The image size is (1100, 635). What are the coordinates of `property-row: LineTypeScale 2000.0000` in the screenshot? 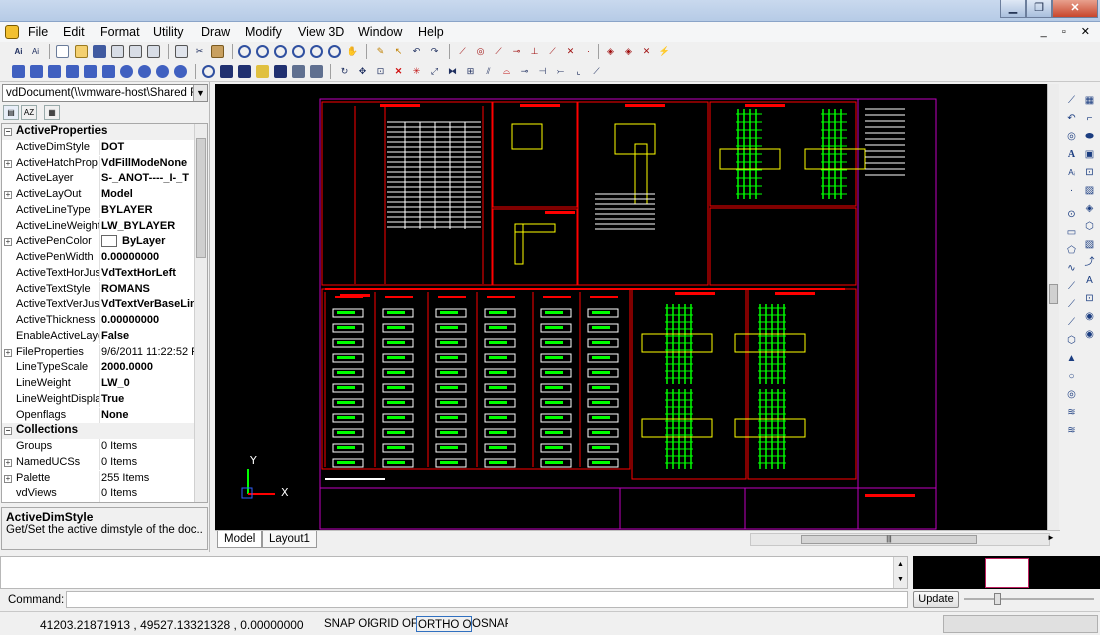 It's located at (98, 368).